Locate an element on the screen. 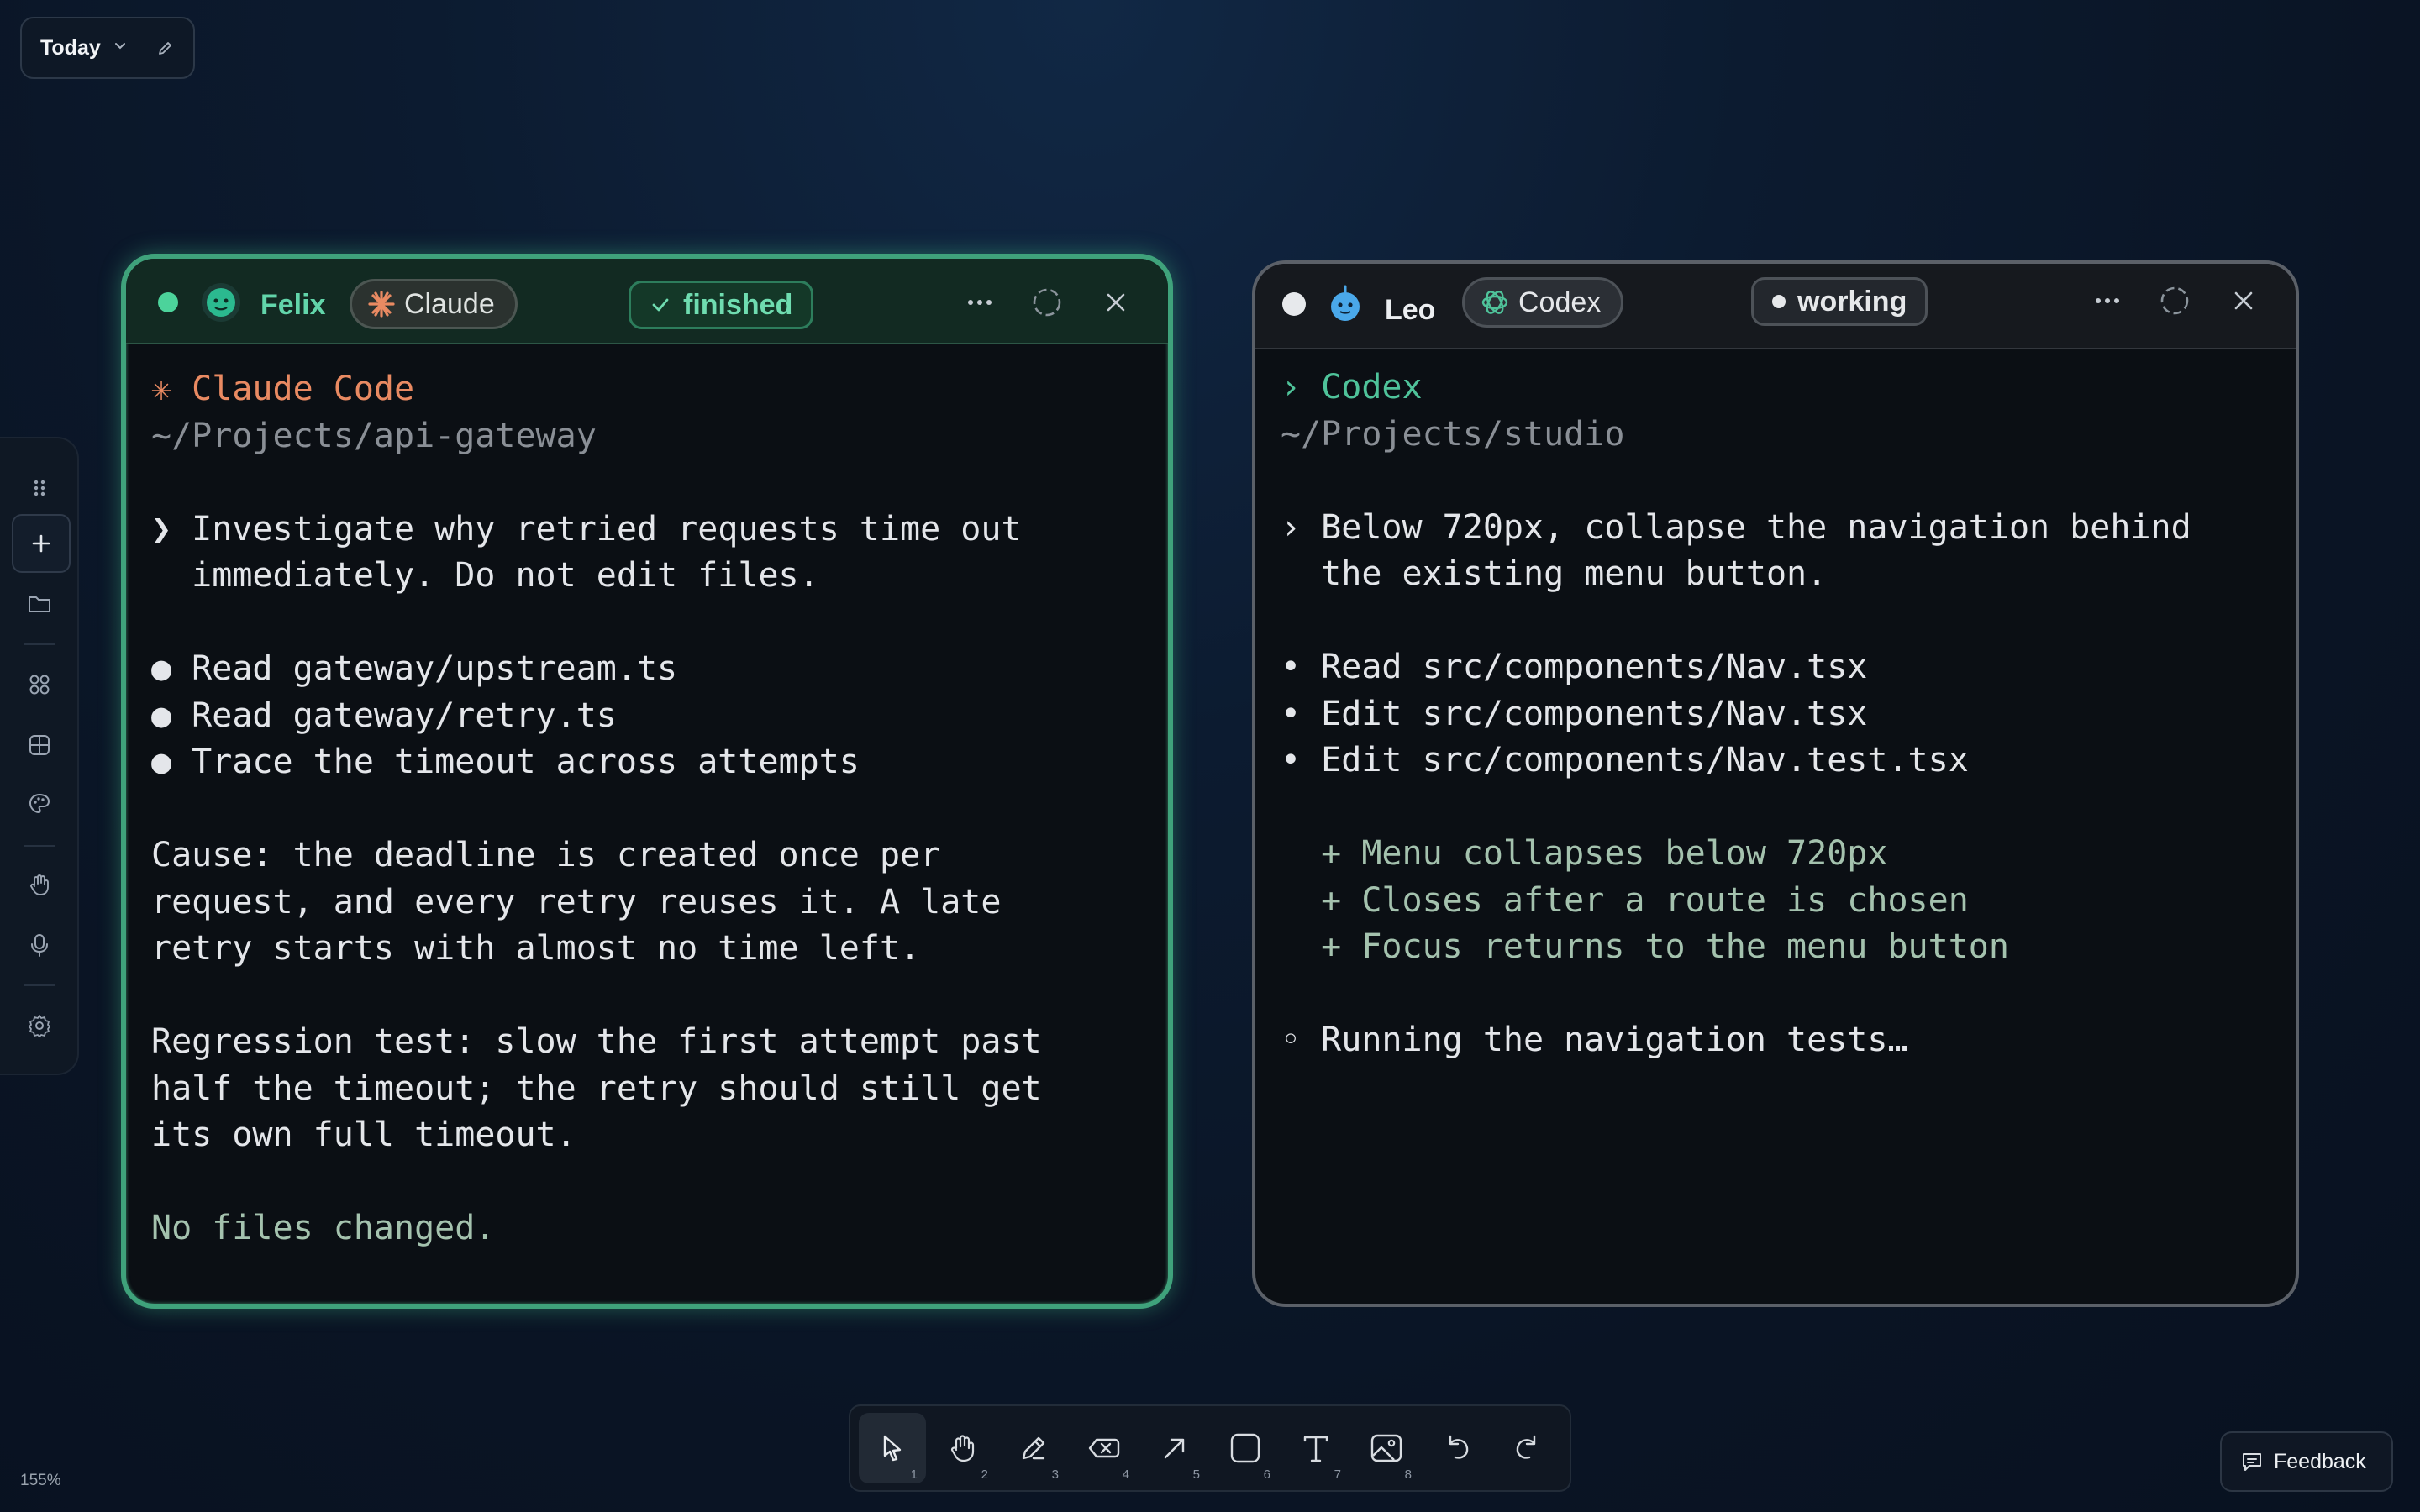  terminal-line: No files changed. is located at coordinates (323, 1228).